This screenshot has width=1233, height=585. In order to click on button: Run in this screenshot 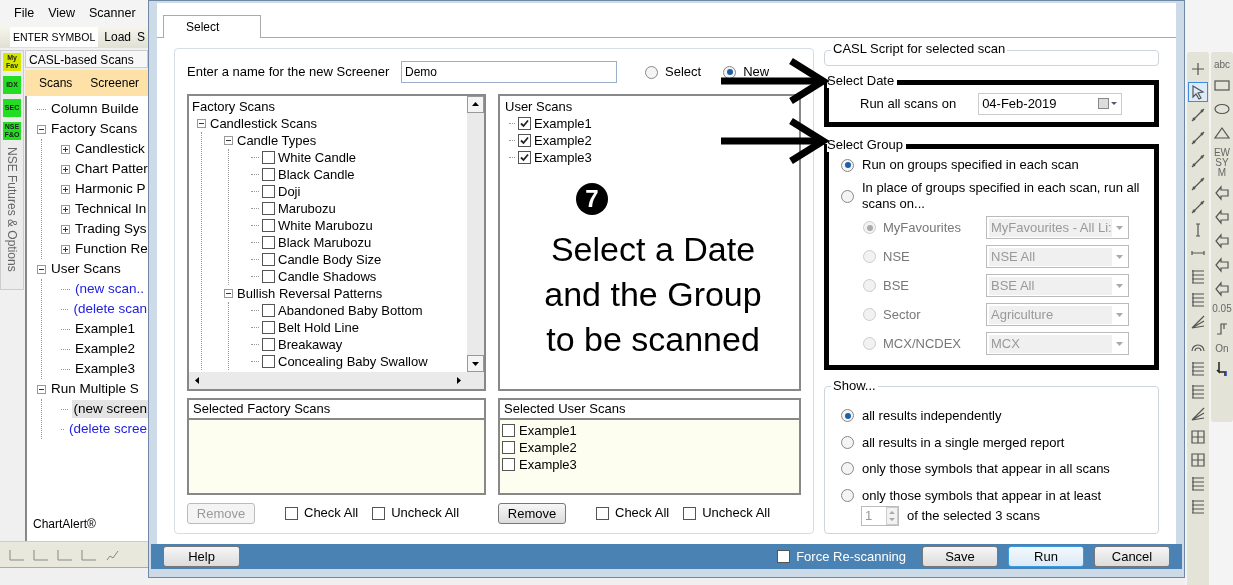, I will do `click(1046, 556)`.